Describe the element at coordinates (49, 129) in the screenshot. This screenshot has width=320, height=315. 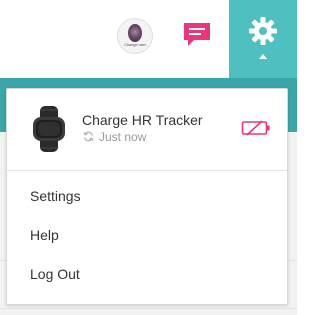
I see `tracker-image` at that location.